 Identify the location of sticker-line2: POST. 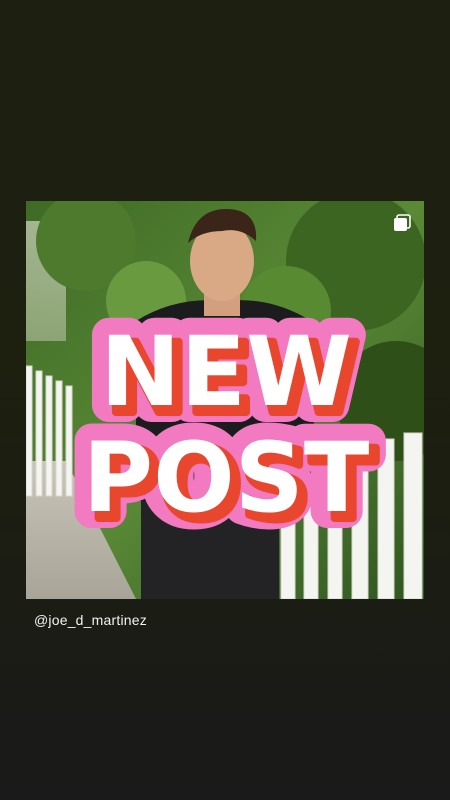
(226, 478).